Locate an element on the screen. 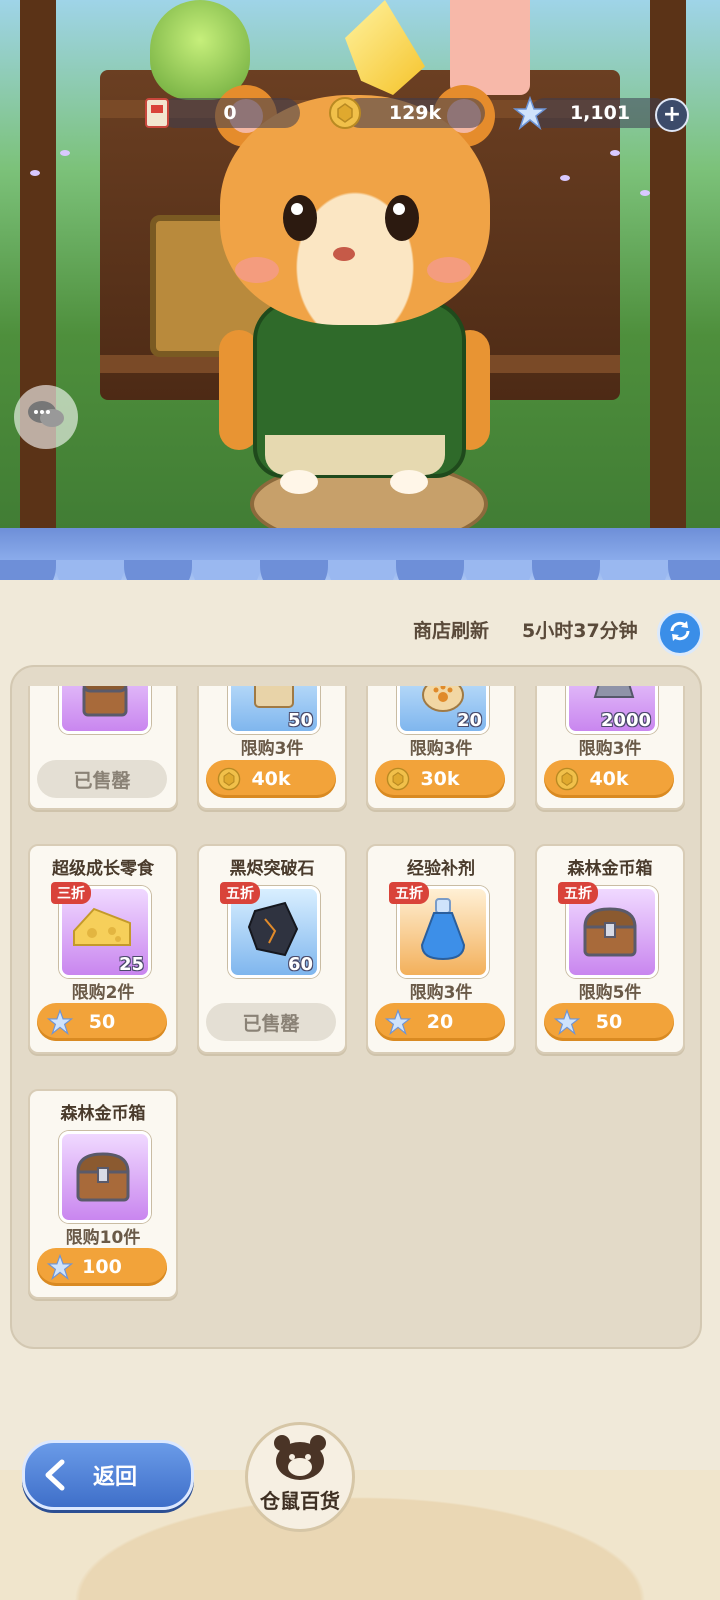 This screenshot has height=1600, width=720. back-arrow-icon is located at coordinates (57, 1475).